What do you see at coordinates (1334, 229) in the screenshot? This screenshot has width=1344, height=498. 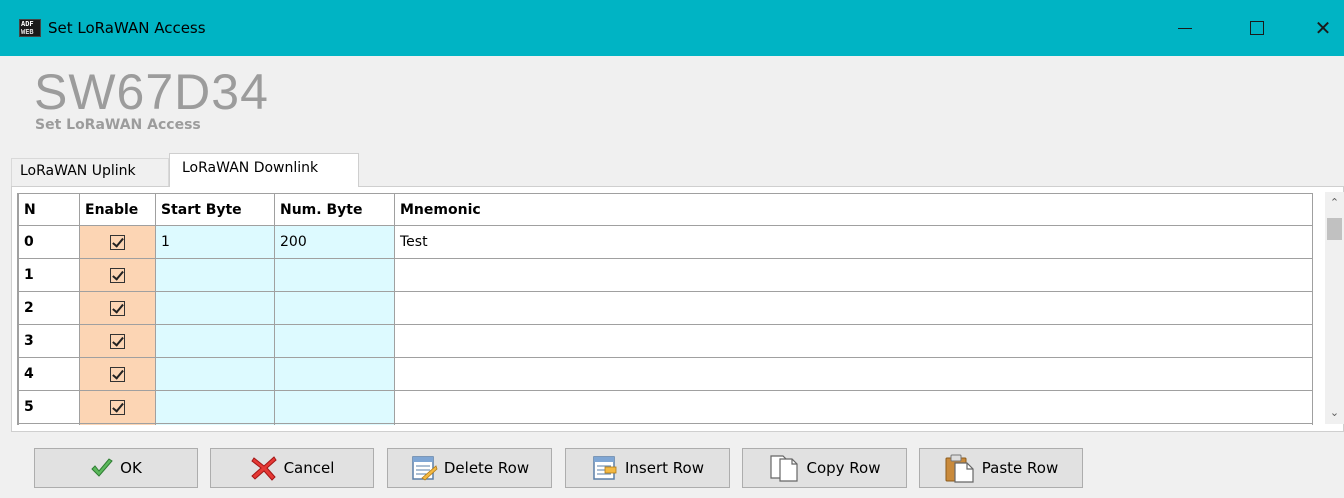 I see `scroll-thumb` at bounding box center [1334, 229].